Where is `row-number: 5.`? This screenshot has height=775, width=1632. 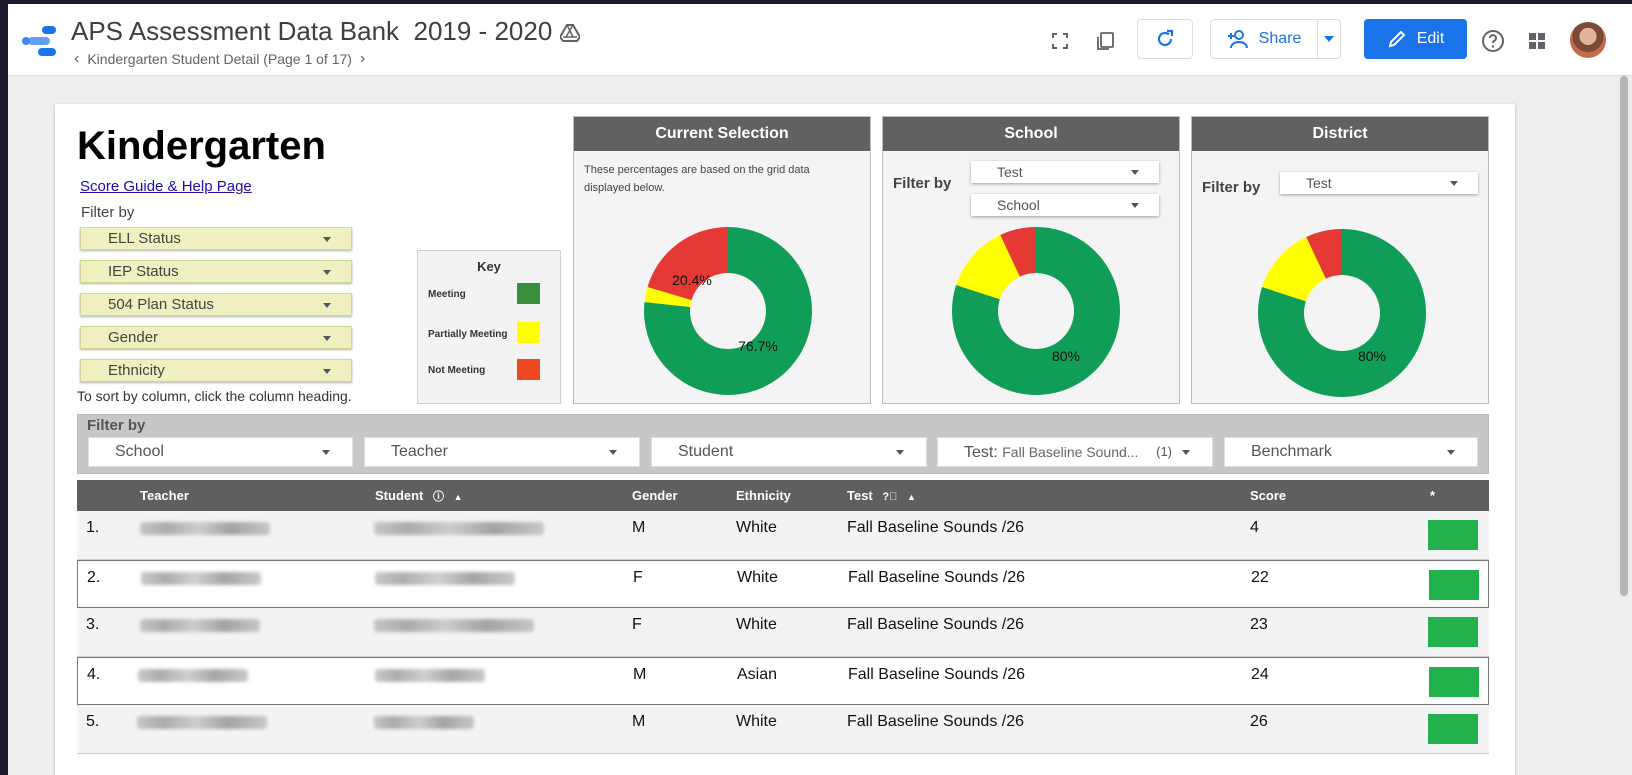 row-number: 5. is located at coordinates (93, 721).